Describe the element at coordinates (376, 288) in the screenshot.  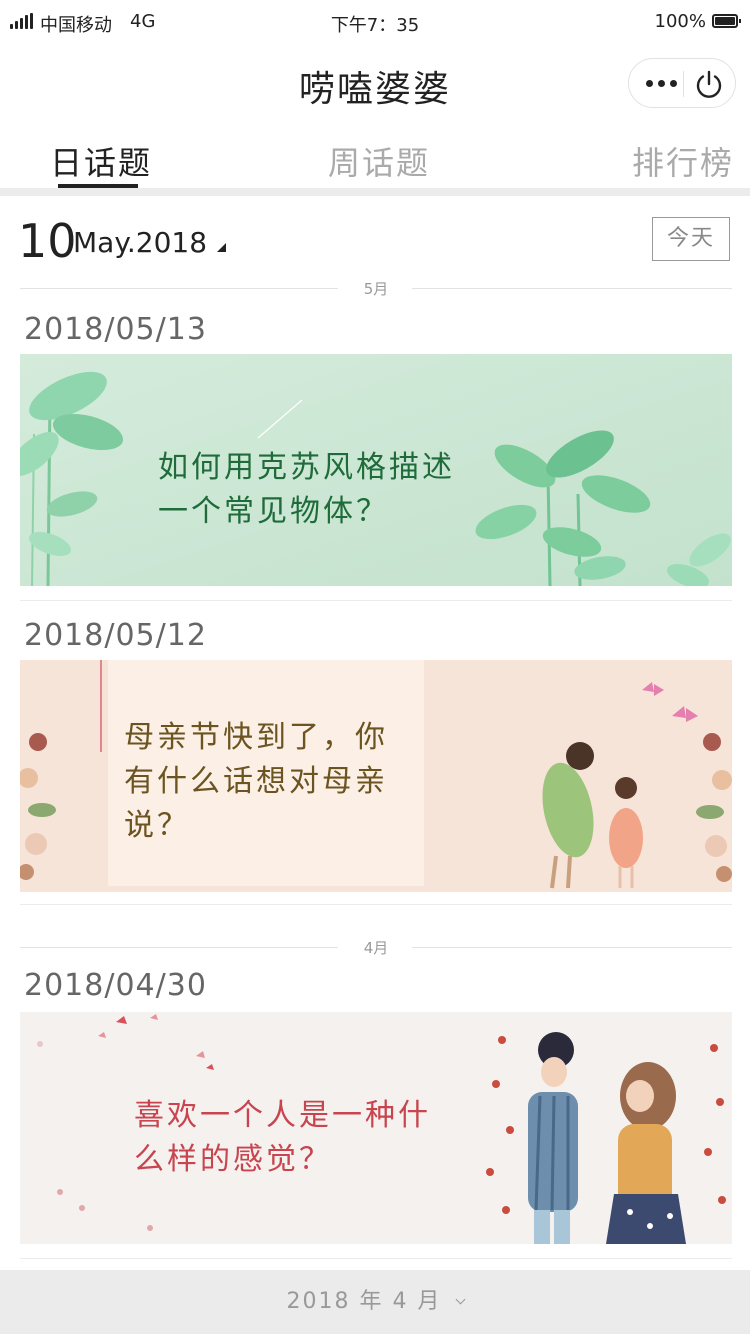
I see `month-divider: 5月` at that location.